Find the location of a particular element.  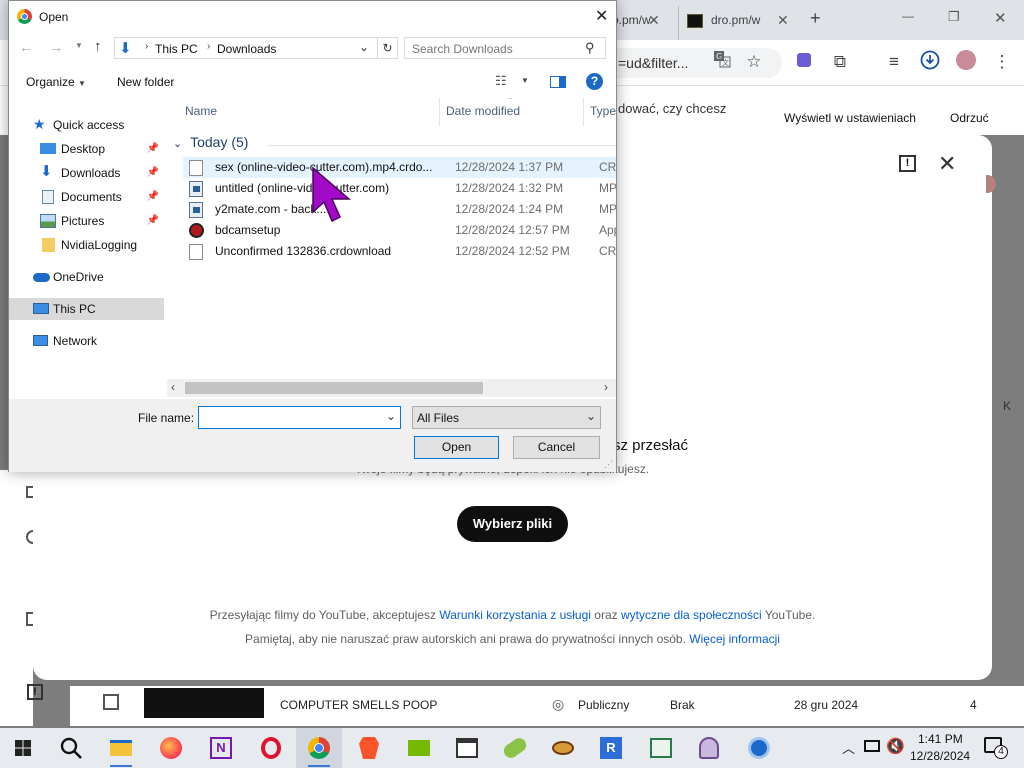

extensions-puzzle-icon: ⧉ is located at coordinates (840, 62).